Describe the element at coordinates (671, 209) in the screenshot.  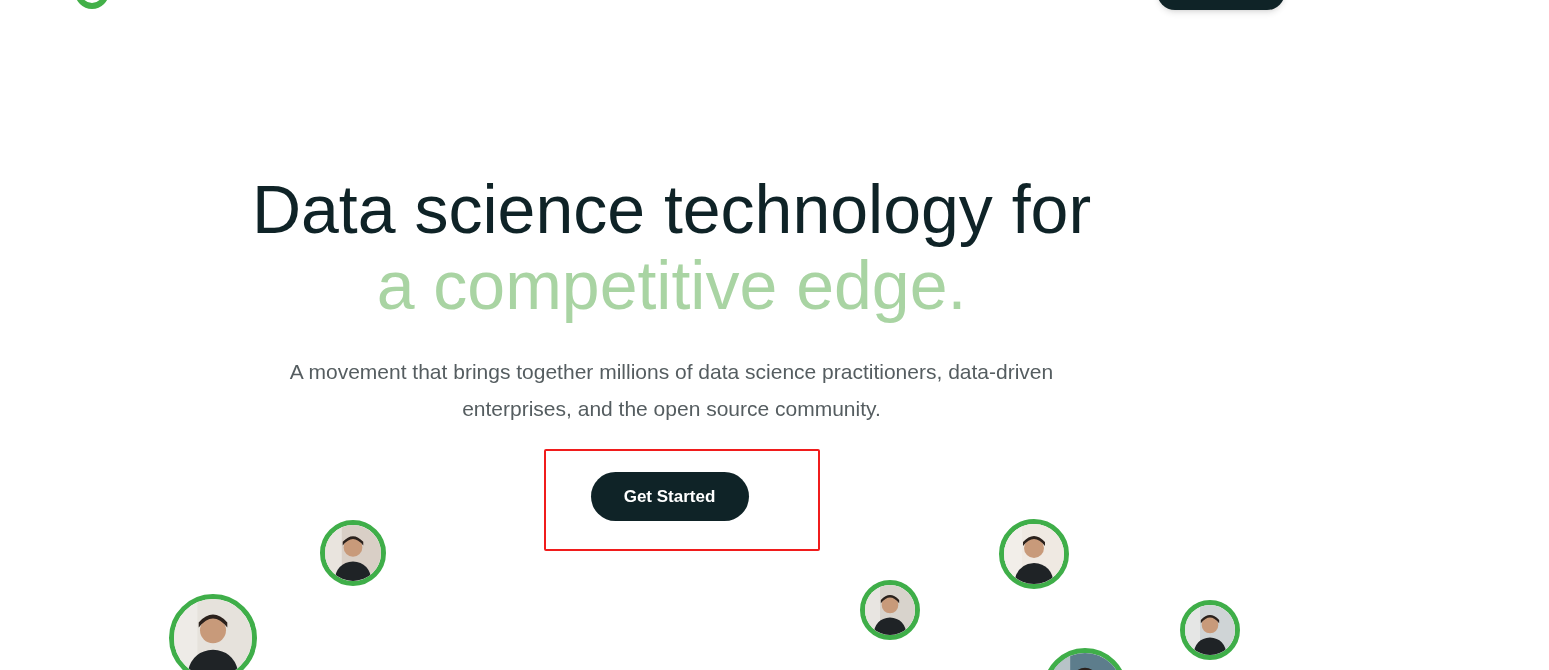
I see `hero-headline: Data science technology for` at that location.